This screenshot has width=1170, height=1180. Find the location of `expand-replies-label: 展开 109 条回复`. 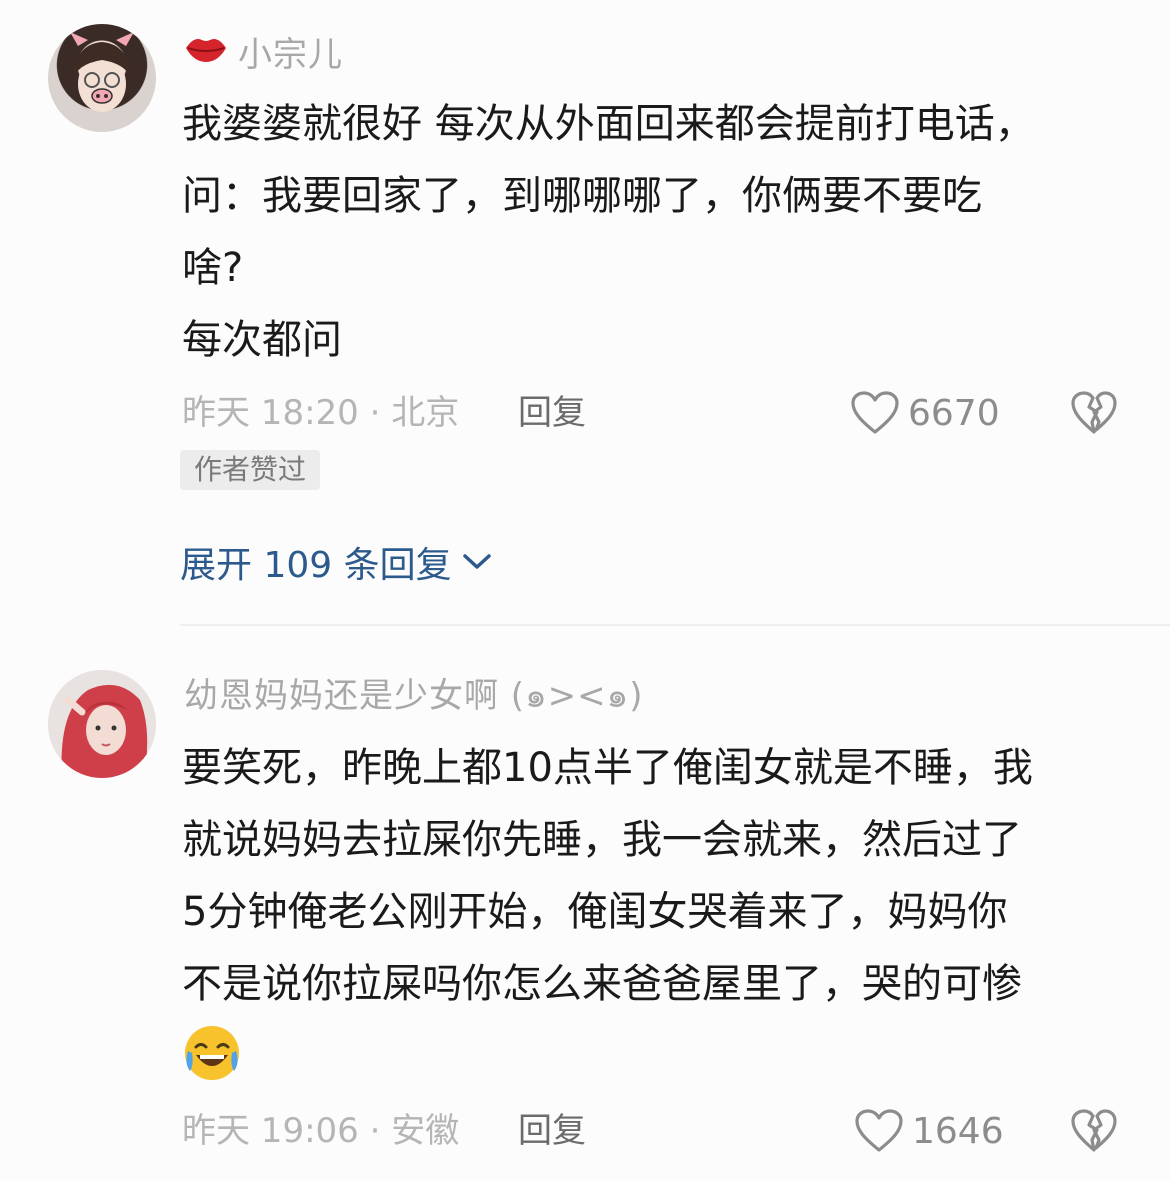

expand-replies-label: 展开 109 条回复 is located at coordinates (316, 565).